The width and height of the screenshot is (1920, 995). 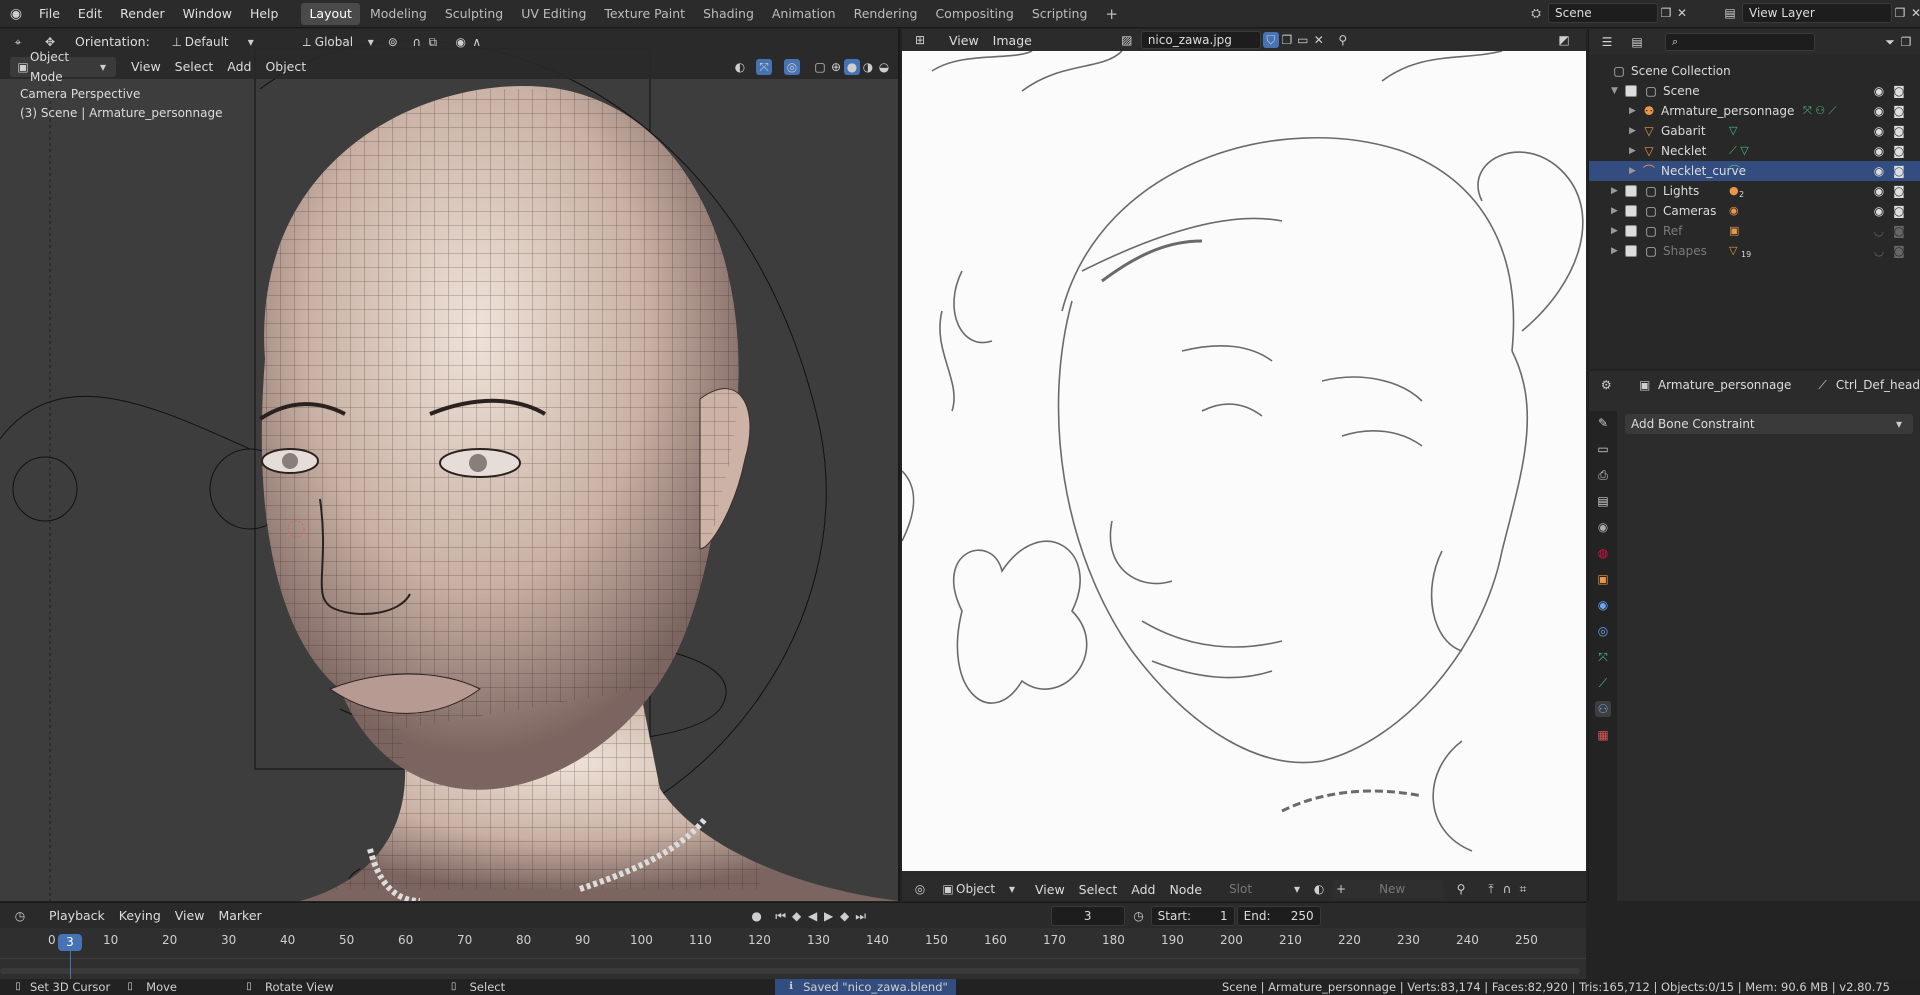 I want to click on bone-constraint-icon: ⚇, so click(x=1603, y=709).